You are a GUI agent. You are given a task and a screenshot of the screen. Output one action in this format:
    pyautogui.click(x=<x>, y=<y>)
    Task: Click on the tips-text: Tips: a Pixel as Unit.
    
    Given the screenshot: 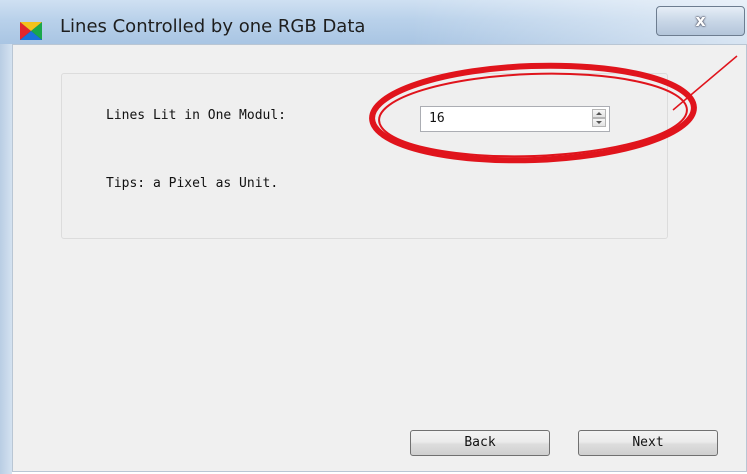 What is the action you would take?
    pyautogui.click(x=192, y=183)
    